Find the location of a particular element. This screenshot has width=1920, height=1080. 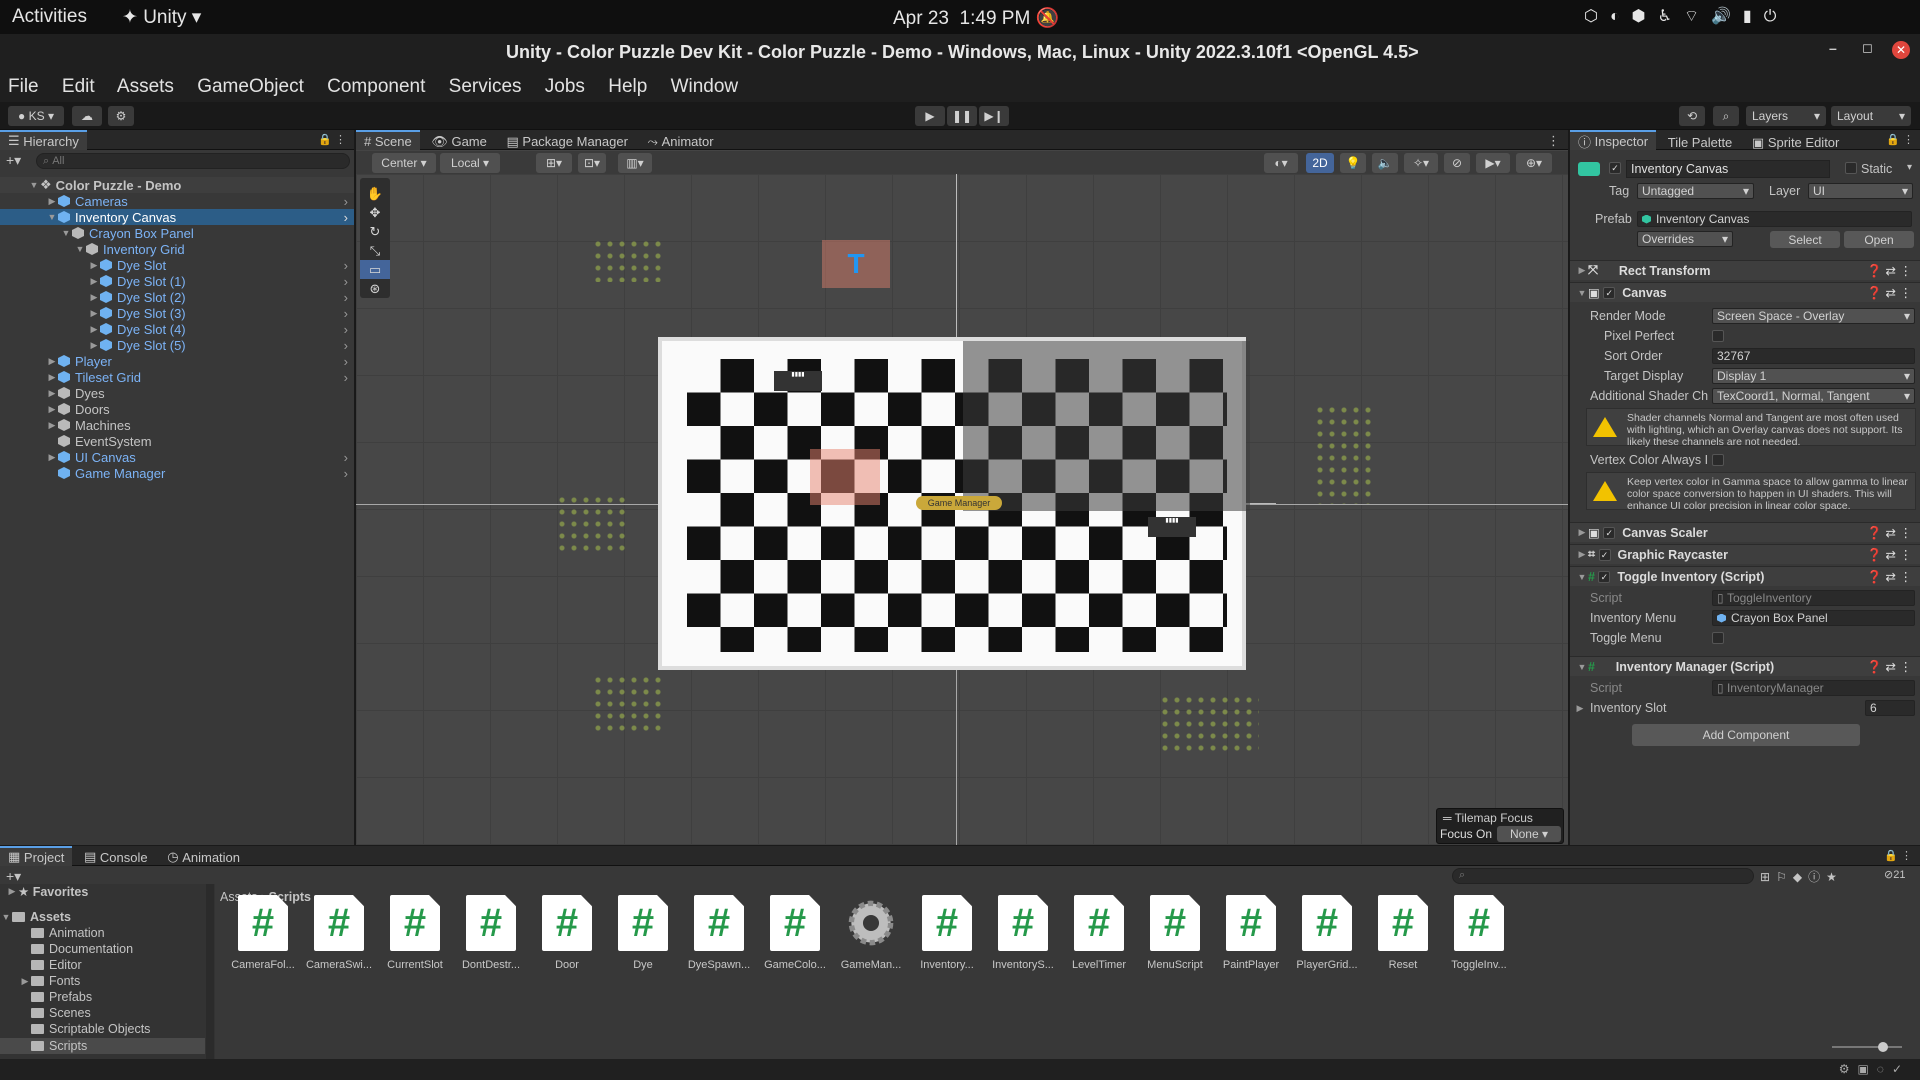

shader-channels-dropdown: TexCoord1, Normal, Tangent ▾ is located at coordinates (1813, 396).